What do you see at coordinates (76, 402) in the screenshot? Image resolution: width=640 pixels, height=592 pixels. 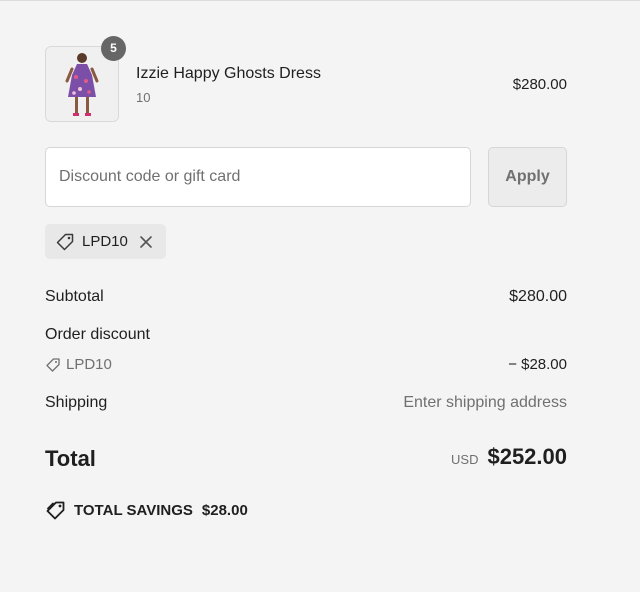 I see `shipping-label: Shipping` at bounding box center [76, 402].